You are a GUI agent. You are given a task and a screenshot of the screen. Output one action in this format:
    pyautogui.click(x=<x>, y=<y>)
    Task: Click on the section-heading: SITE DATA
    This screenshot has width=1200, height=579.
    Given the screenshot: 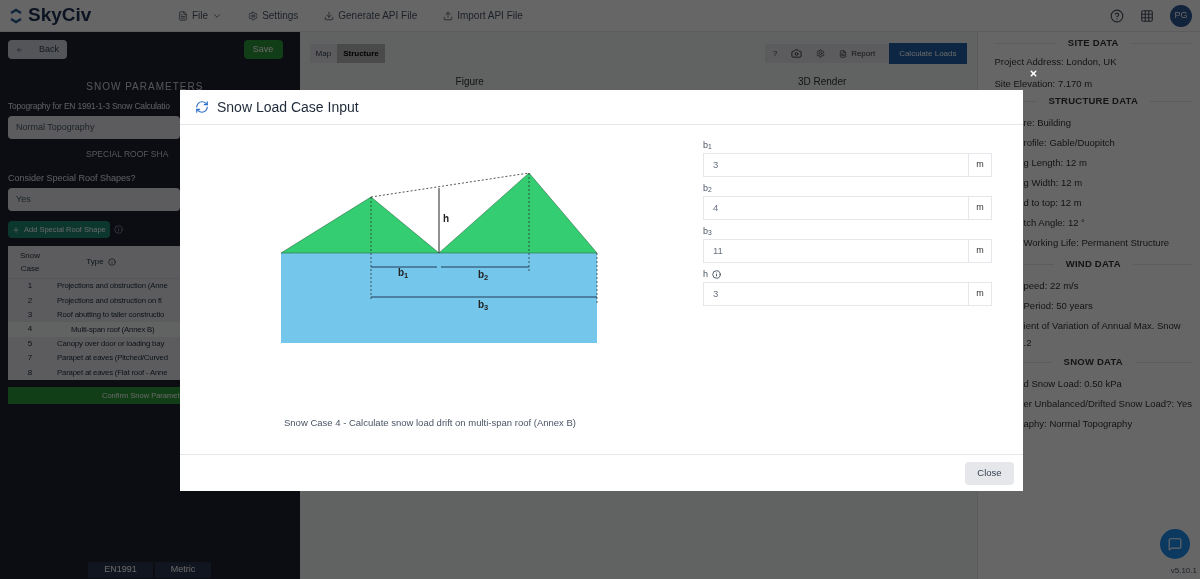 What is the action you would take?
    pyautogui.click(x=1093, y=43)
    